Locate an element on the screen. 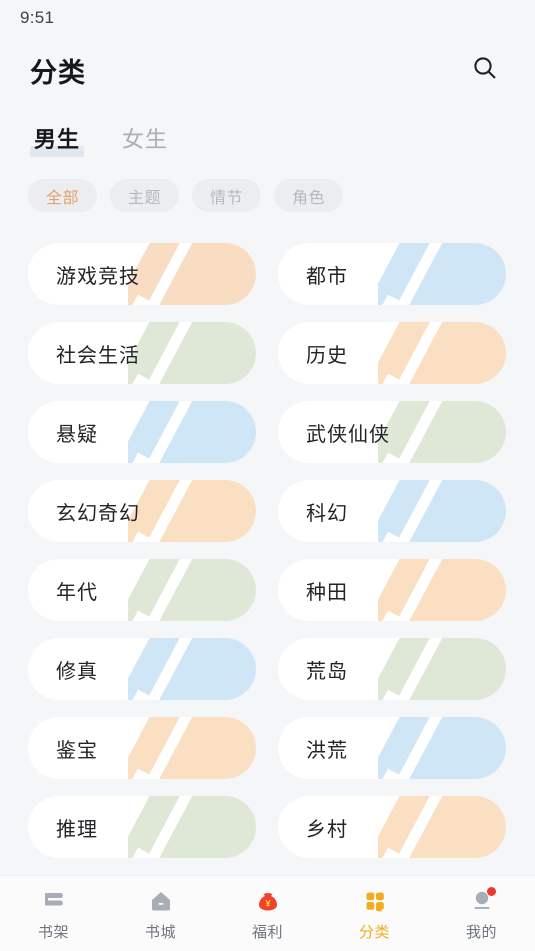 Image resolution: width=535 pixels, height=951 pixels. category-card: 鉴宝 is located at coordinates (142, 748).